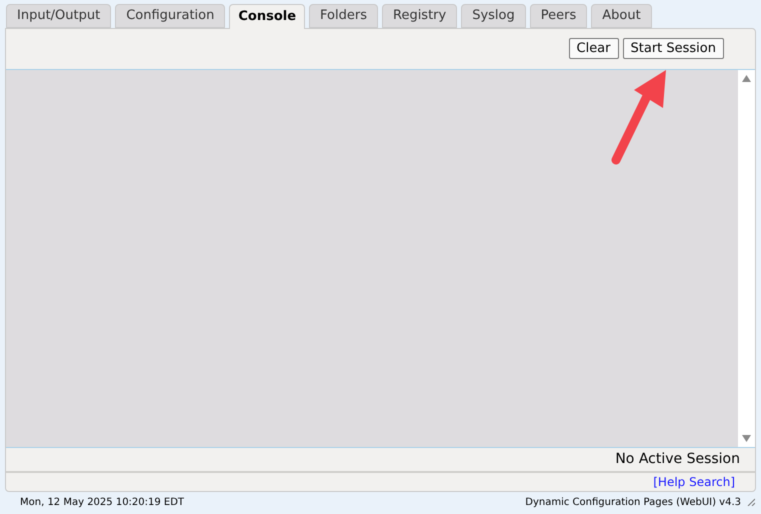 Image resolution: width=761 pixels, height=514 pixels. I want to click on tab: Syslog, so click(493, 16).